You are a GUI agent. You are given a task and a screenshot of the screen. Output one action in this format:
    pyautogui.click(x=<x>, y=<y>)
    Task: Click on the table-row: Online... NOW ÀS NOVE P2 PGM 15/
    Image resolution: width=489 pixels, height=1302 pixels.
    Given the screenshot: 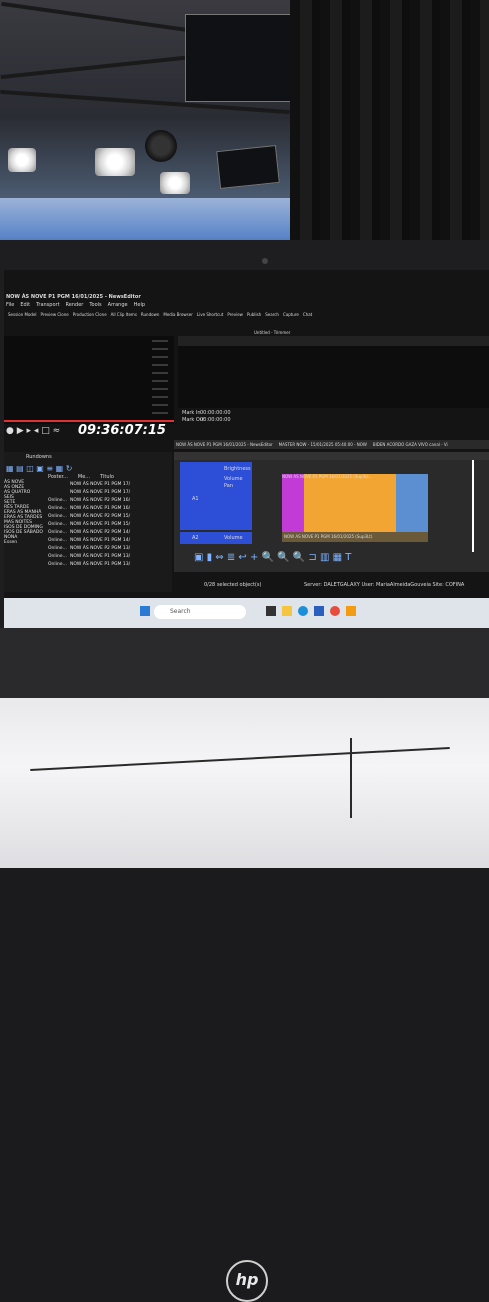 What is the action you would take?
    pyautogui.click(x=110, y=518)
    